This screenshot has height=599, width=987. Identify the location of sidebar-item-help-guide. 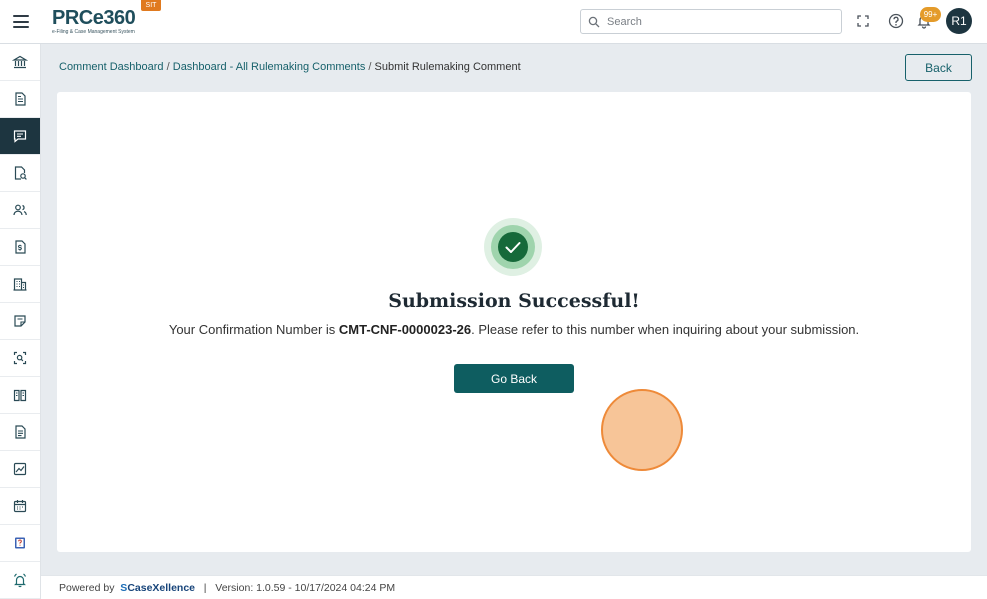
(20, 543).